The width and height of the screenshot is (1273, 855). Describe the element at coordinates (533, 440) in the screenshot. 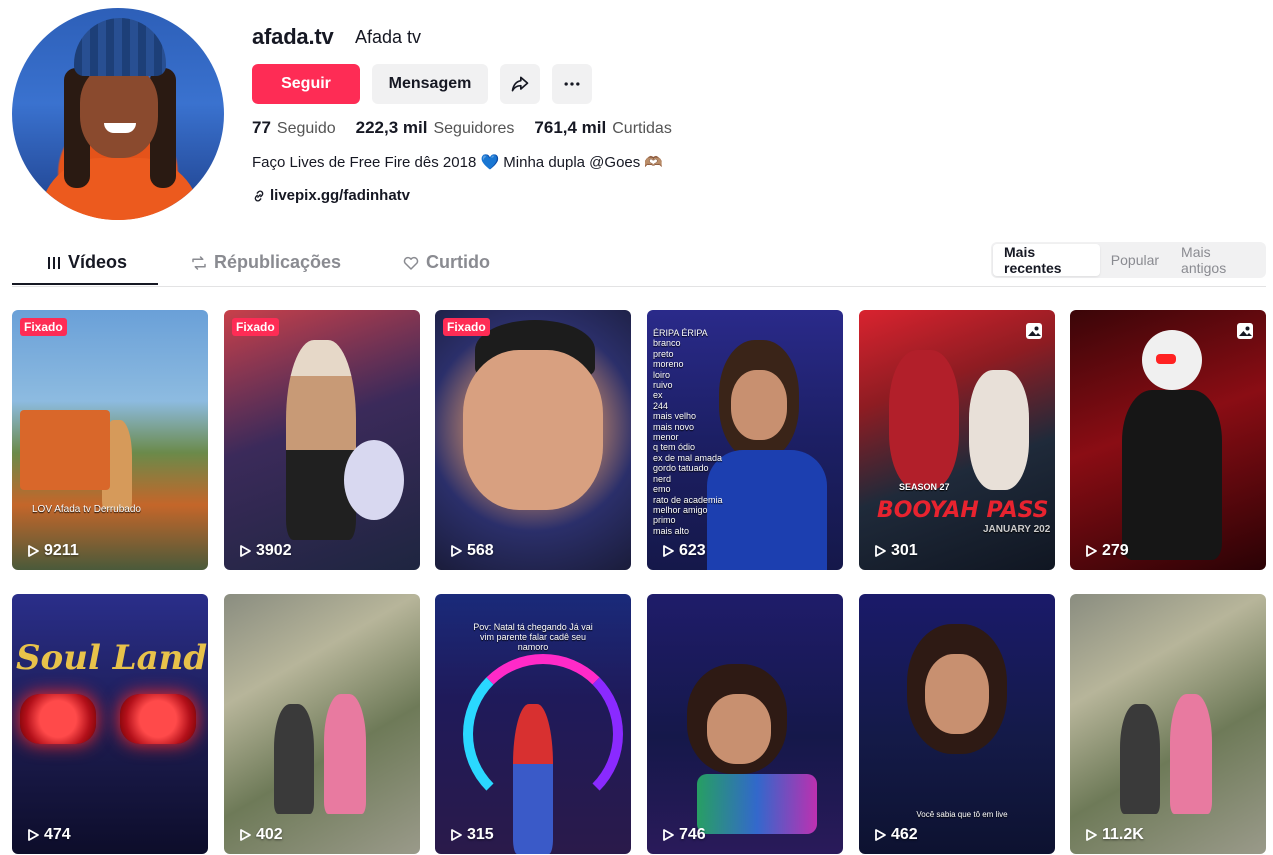

I see `video-card: Fixado 568` at that location.